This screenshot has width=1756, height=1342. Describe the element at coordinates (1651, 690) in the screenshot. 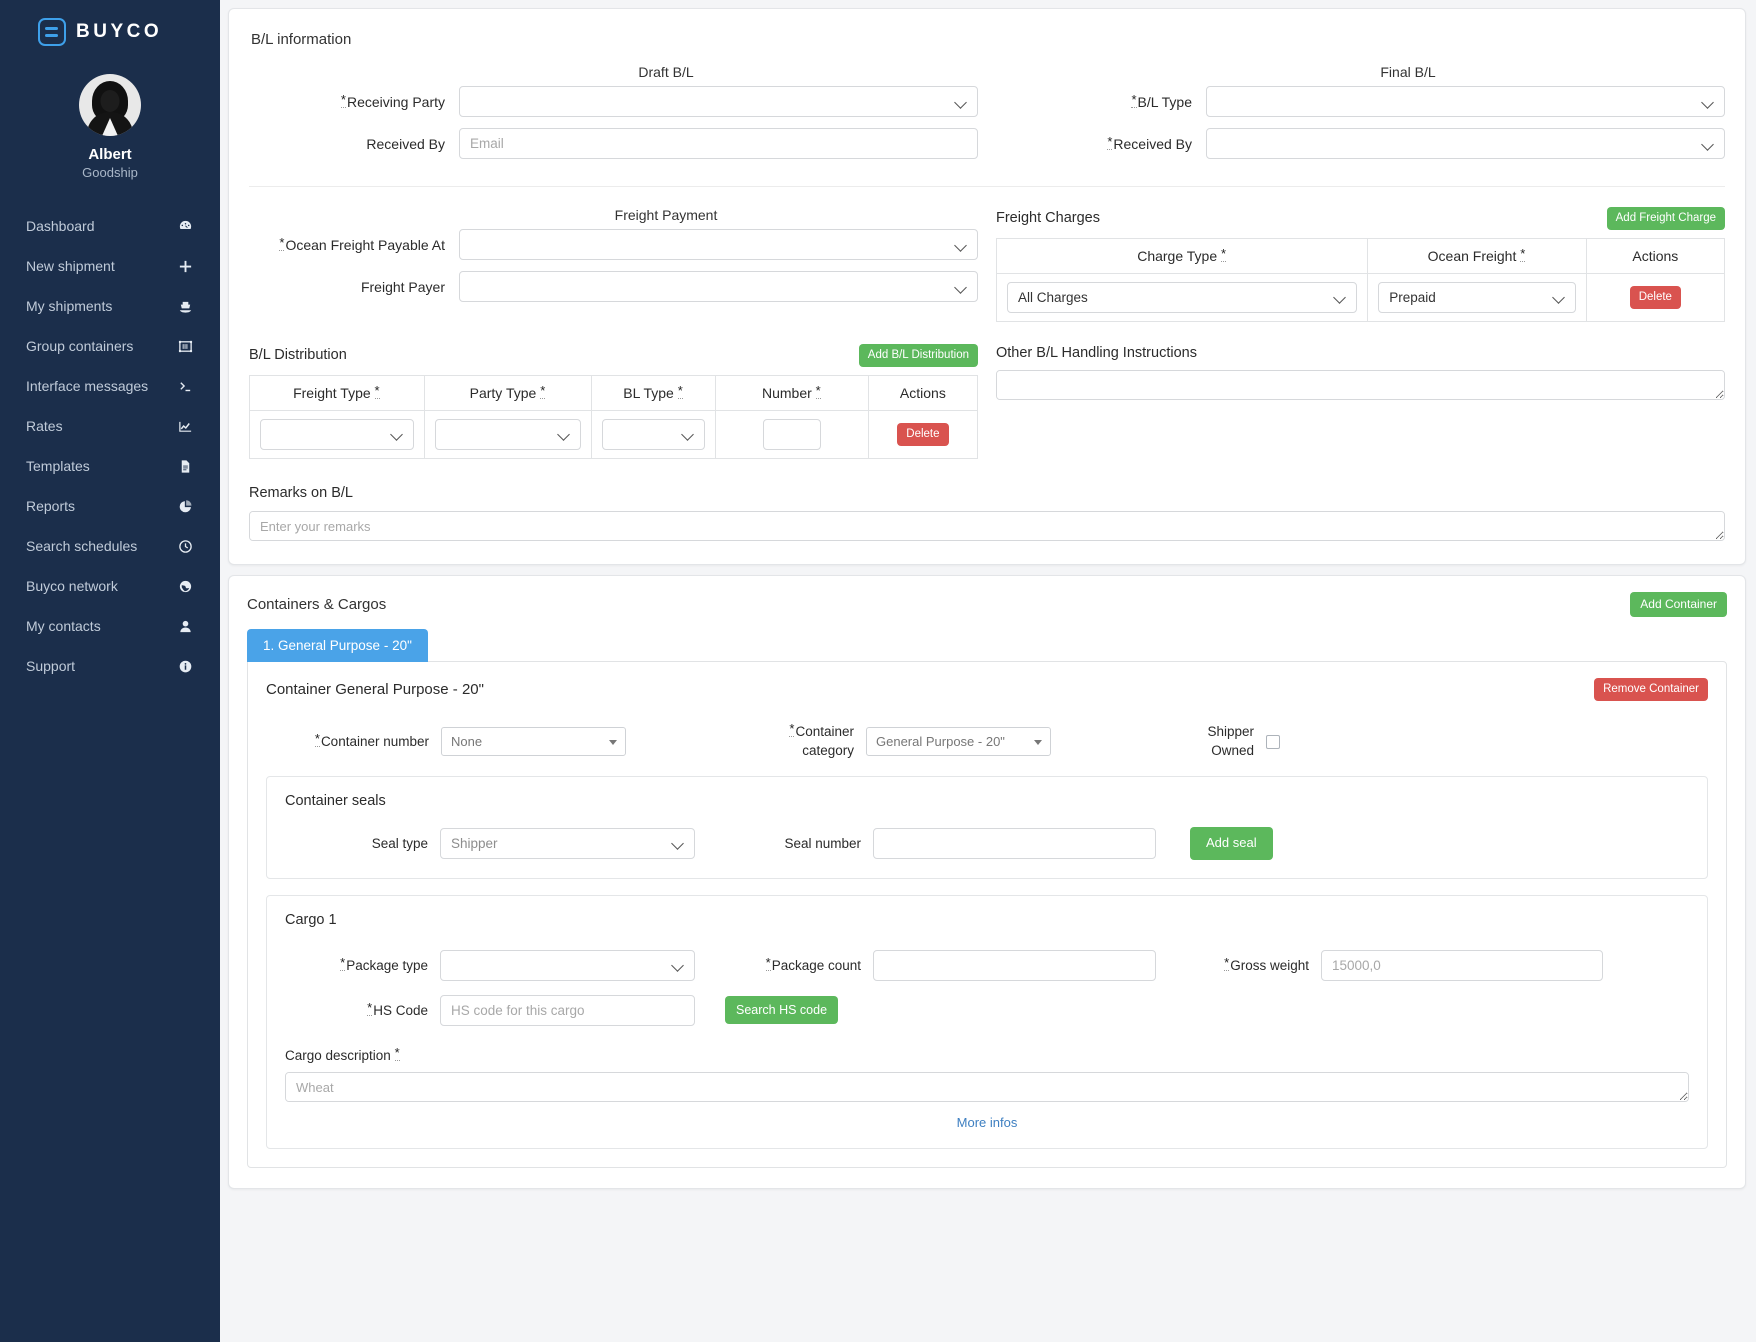

I see `remove-container-button: Remove Container` at that location.